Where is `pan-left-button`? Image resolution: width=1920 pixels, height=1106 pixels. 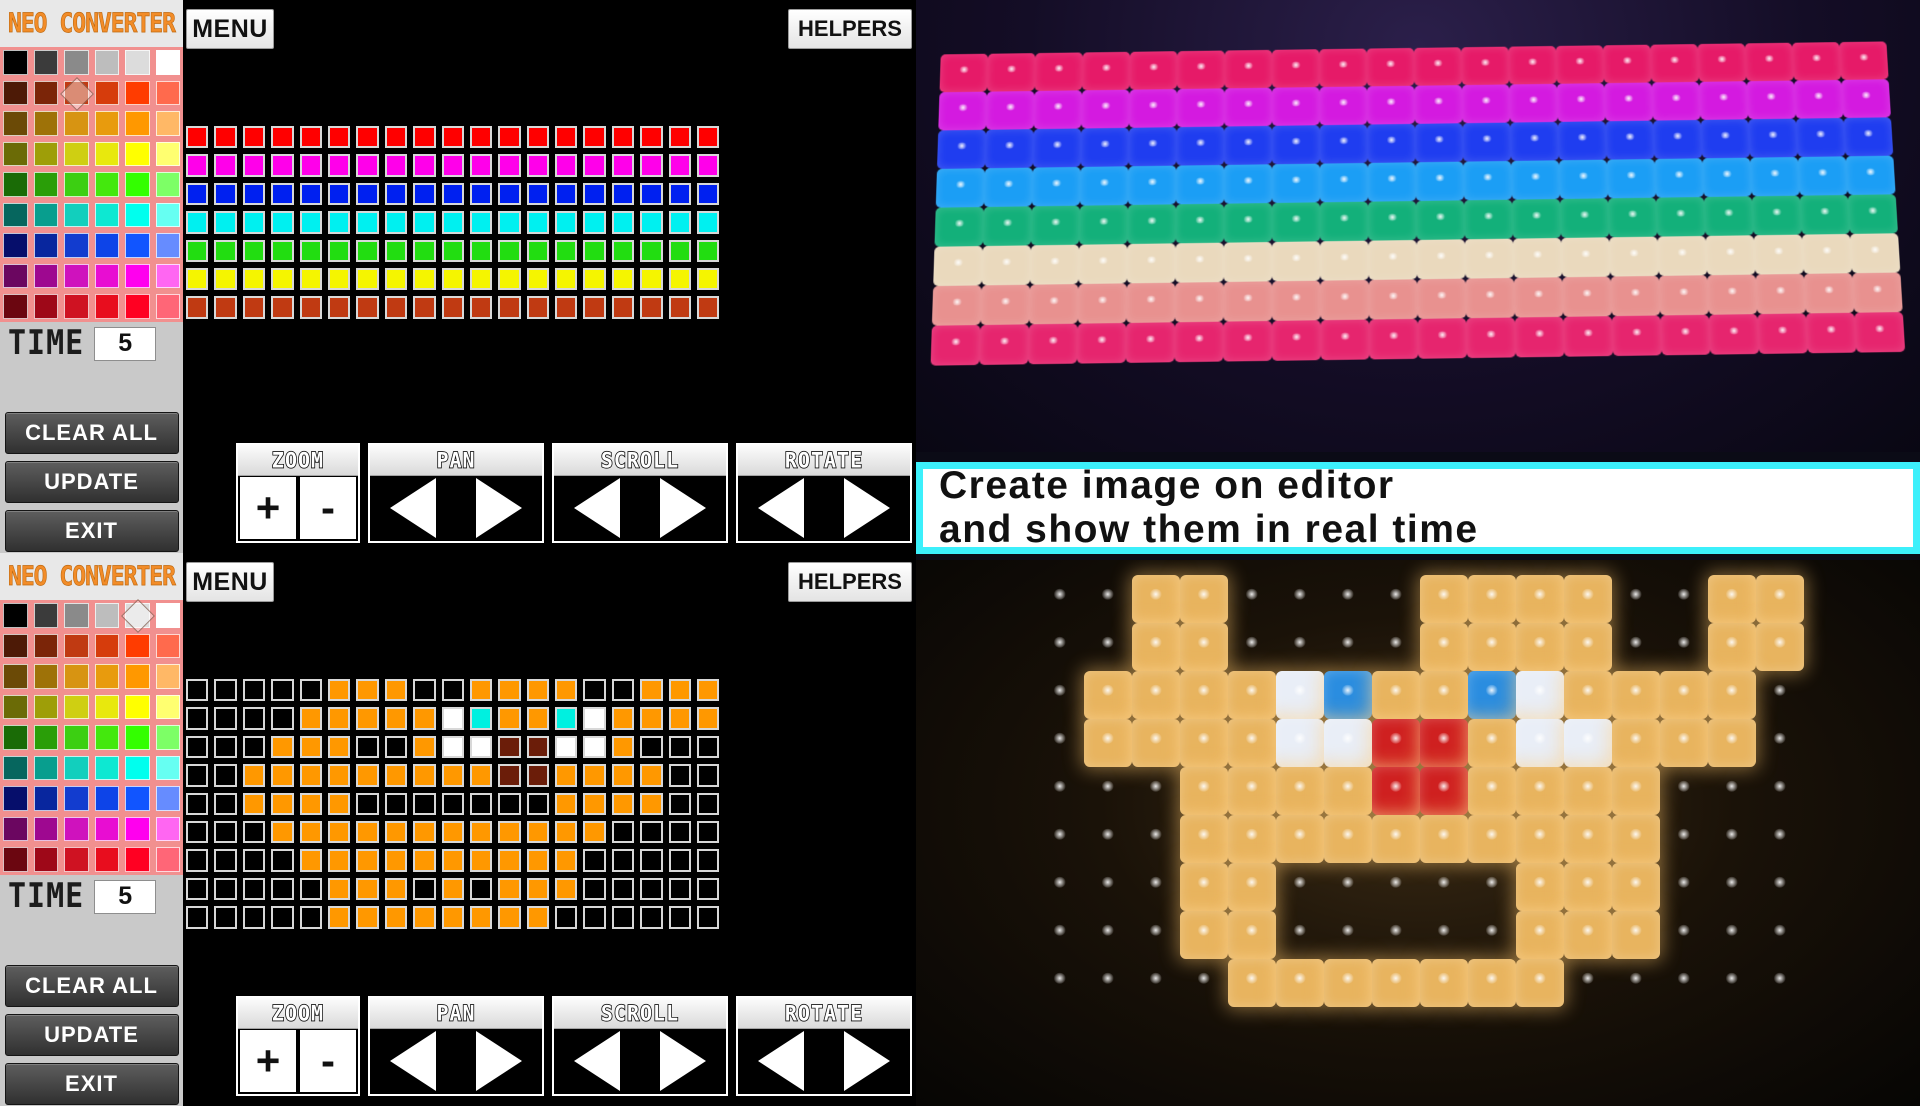
pan-left-button is located at coordinates (413, 508).